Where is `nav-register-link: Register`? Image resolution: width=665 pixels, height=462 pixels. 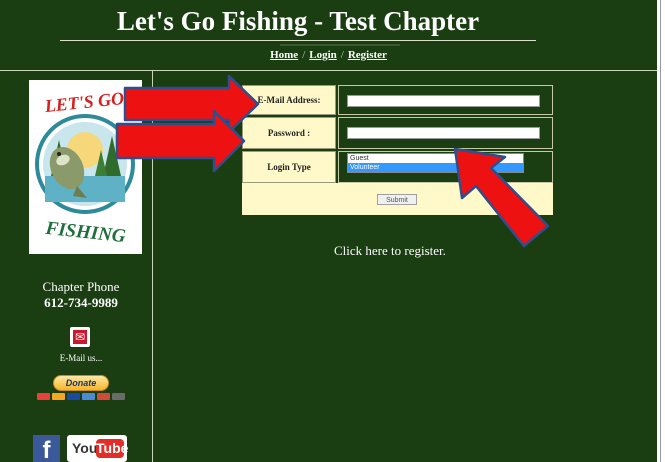
nav-register-link: Register is located at coordinates (367, 55).